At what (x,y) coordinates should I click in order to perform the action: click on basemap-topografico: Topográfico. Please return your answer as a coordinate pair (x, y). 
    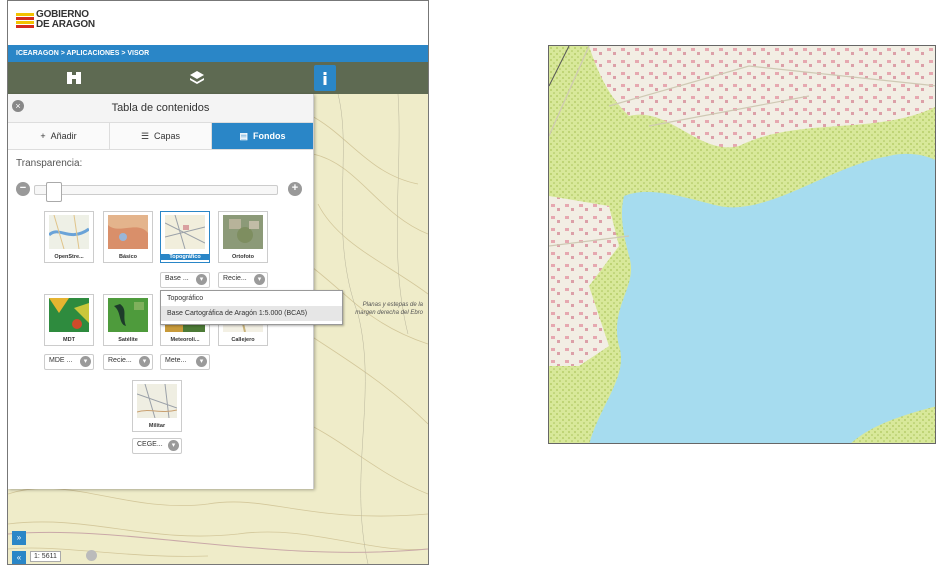
    Looking at the image, I should click on (185, 237).